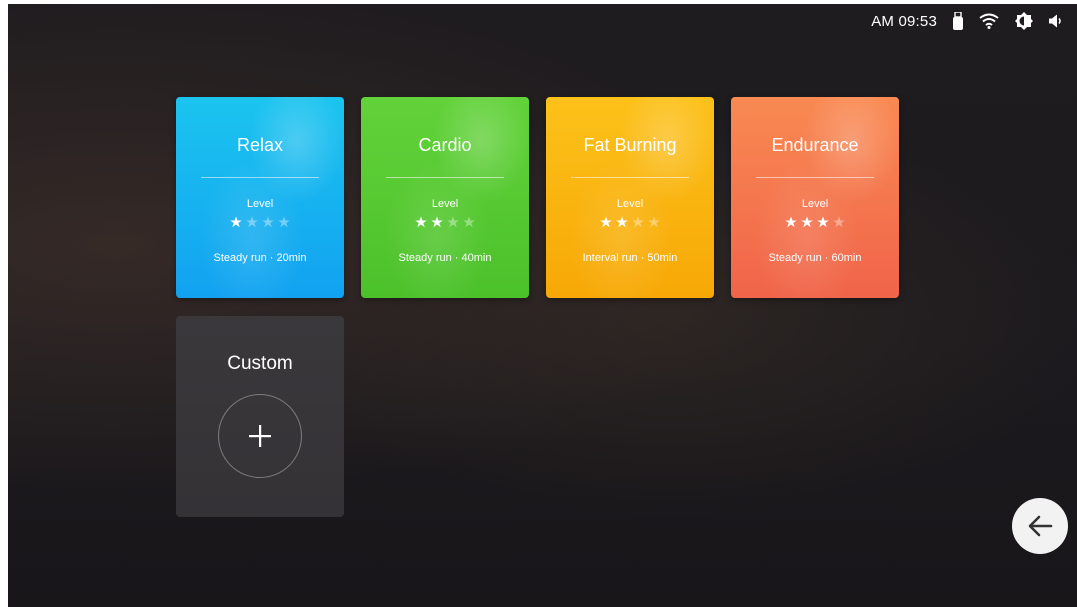 The width and height of the screenshot is (1077, 607). What do you see at coordinates (260, 145) in the screenshot?
I see `card-title: Relax` at bounding box center [260, 145].